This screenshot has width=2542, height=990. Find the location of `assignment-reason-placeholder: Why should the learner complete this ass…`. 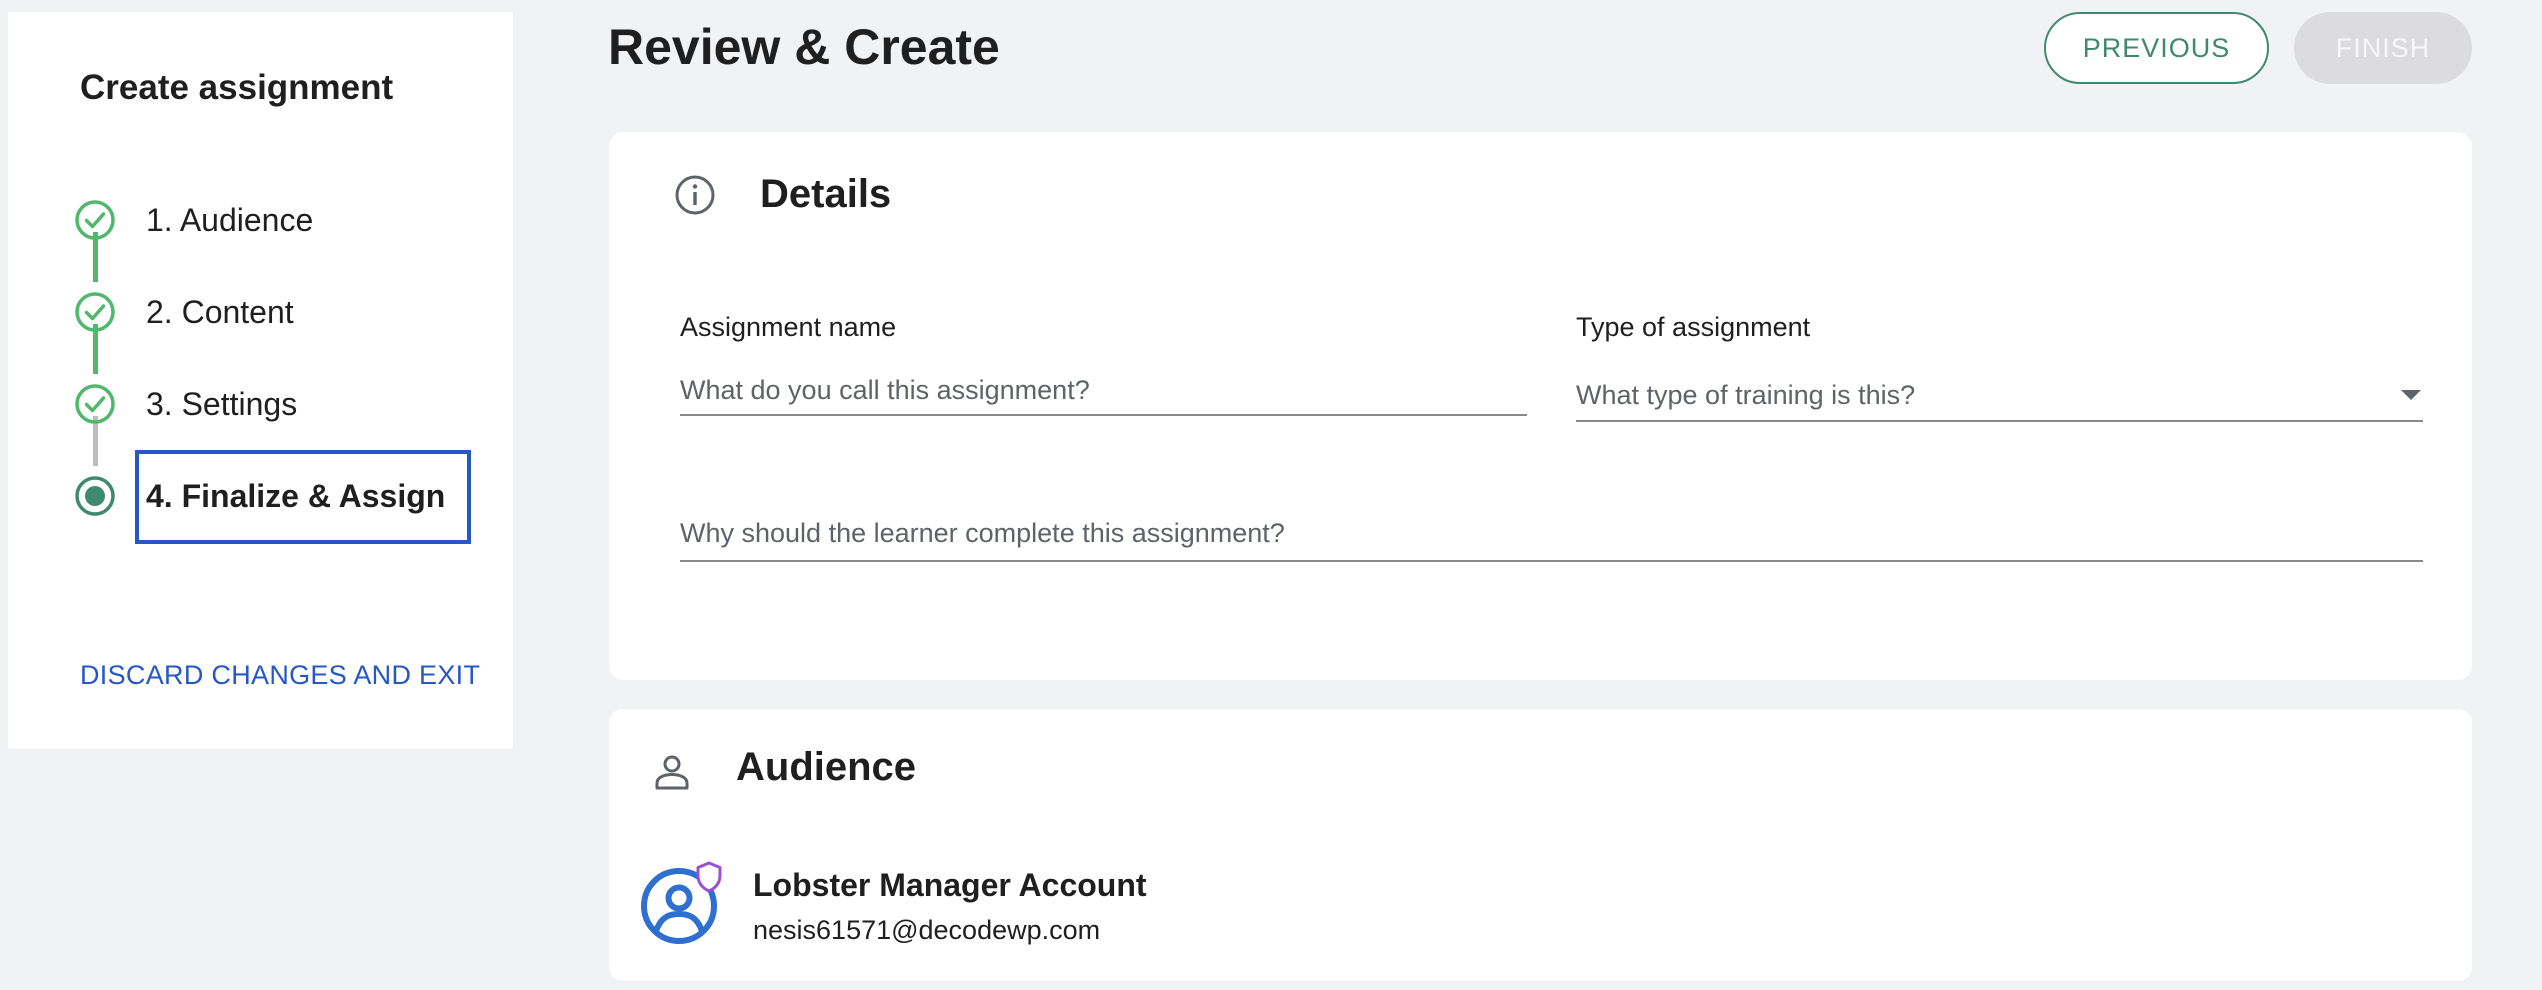

assignment-reason-placeholder: Why should the learner complete this ass… is located at coordinates (982, 532).